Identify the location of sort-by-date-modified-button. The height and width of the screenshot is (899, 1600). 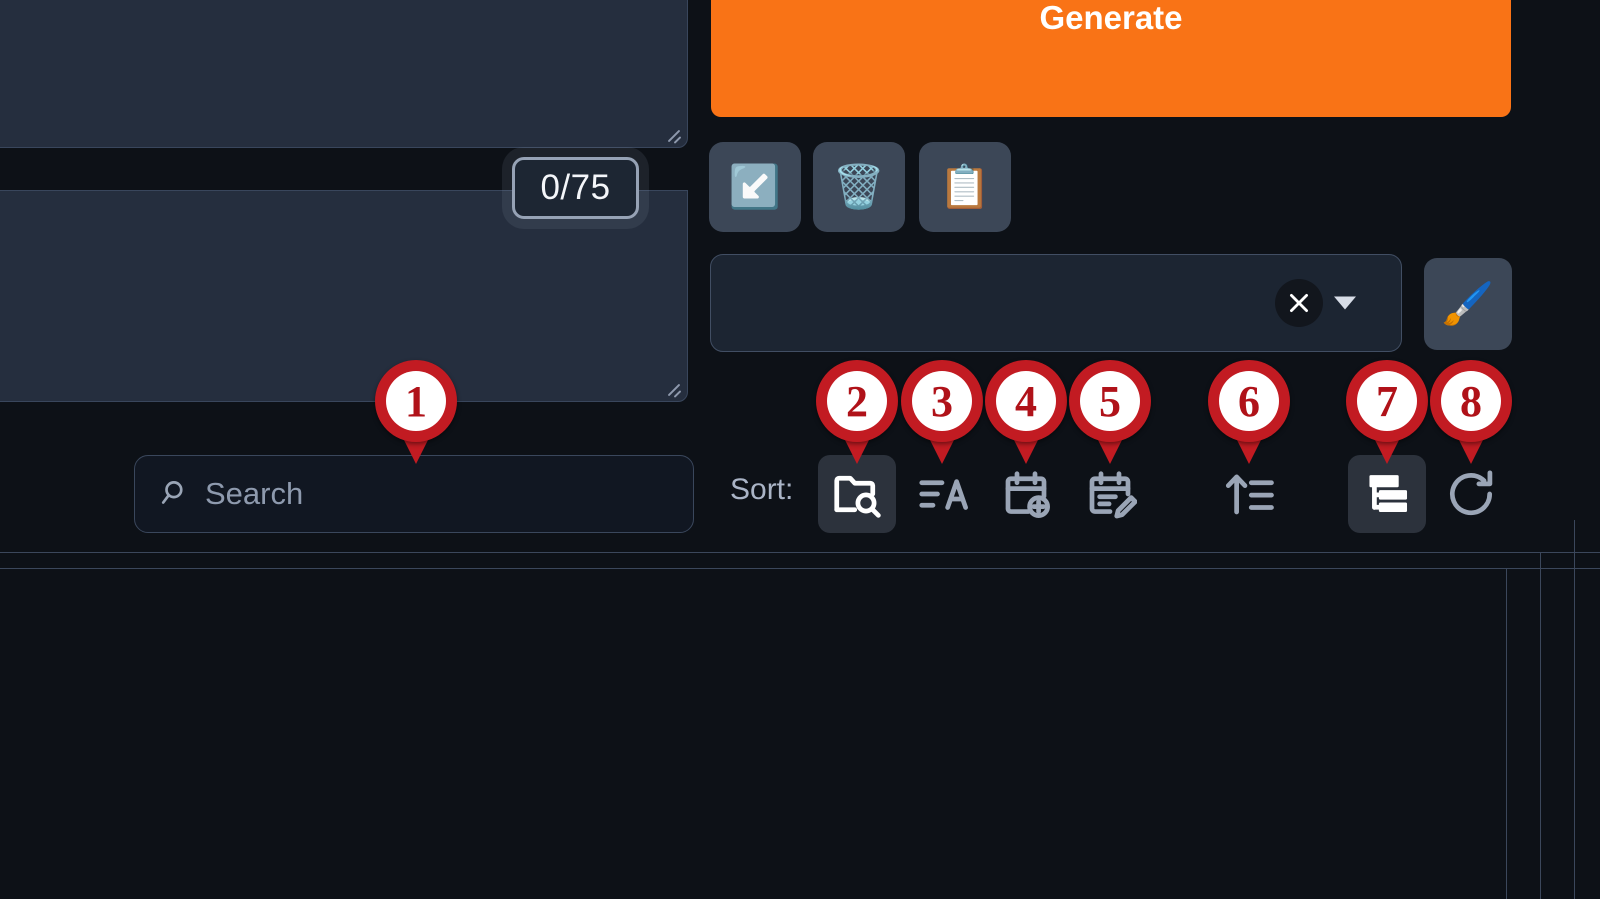
(1110, 494).